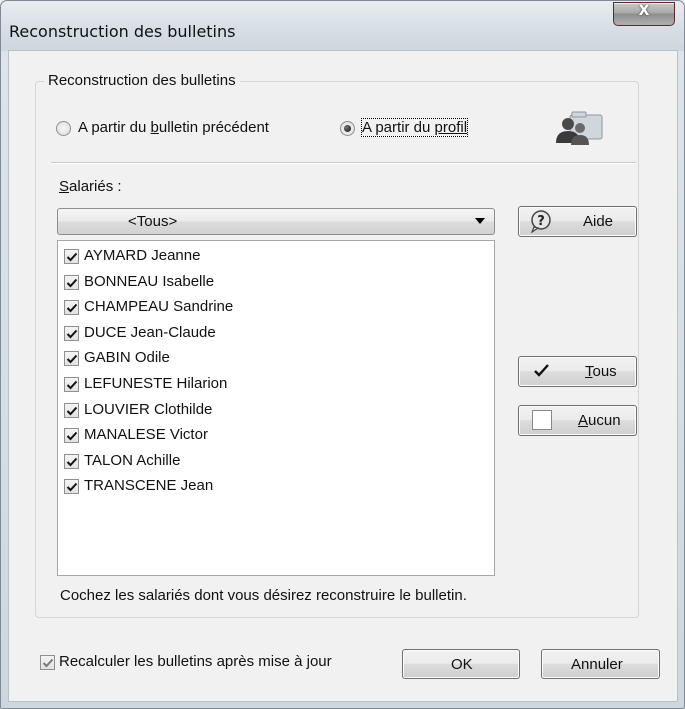 This screenshot has width=685, height=709. I want to click on window-title: Reconstruction des bulletins, so click(122, 31).